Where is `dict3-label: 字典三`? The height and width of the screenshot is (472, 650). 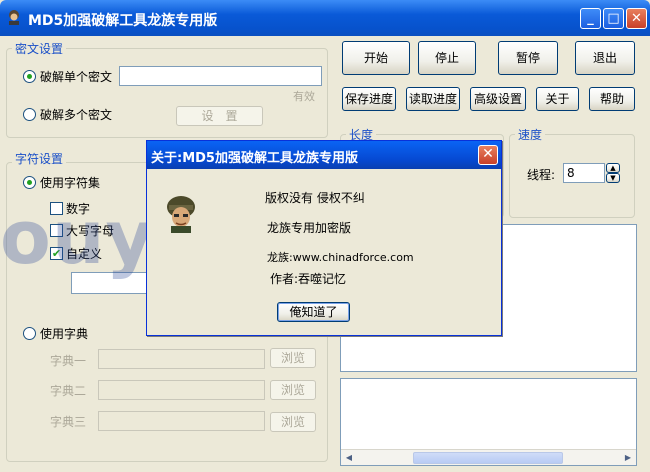
dict3-label: 字典三 is located at coordinates (68, 422).